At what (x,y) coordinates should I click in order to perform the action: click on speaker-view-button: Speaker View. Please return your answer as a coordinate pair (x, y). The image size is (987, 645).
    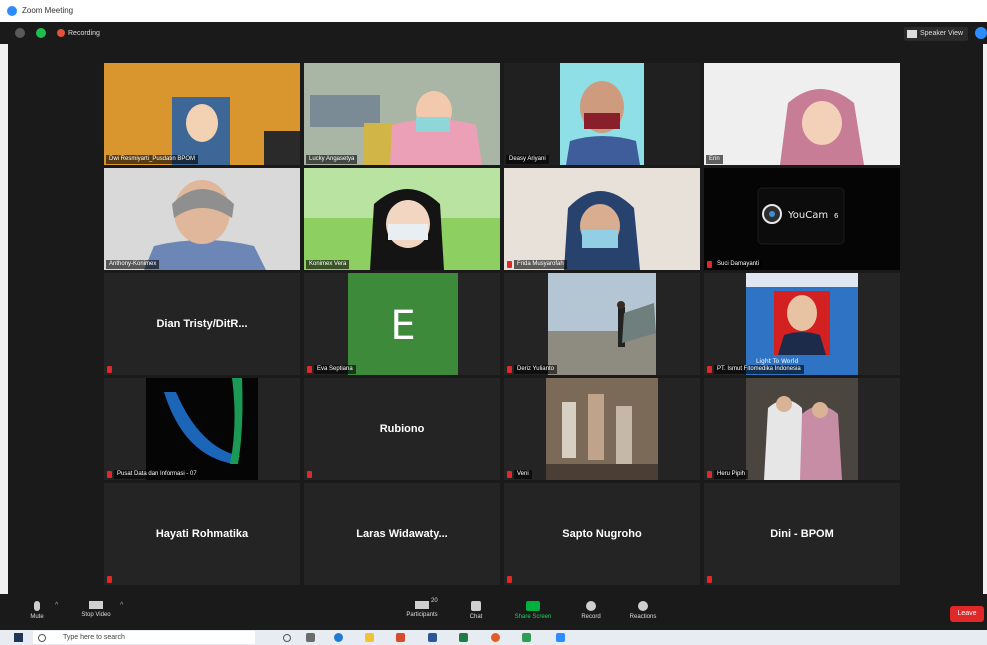
    Looking at the image, I should click on (936, 34).